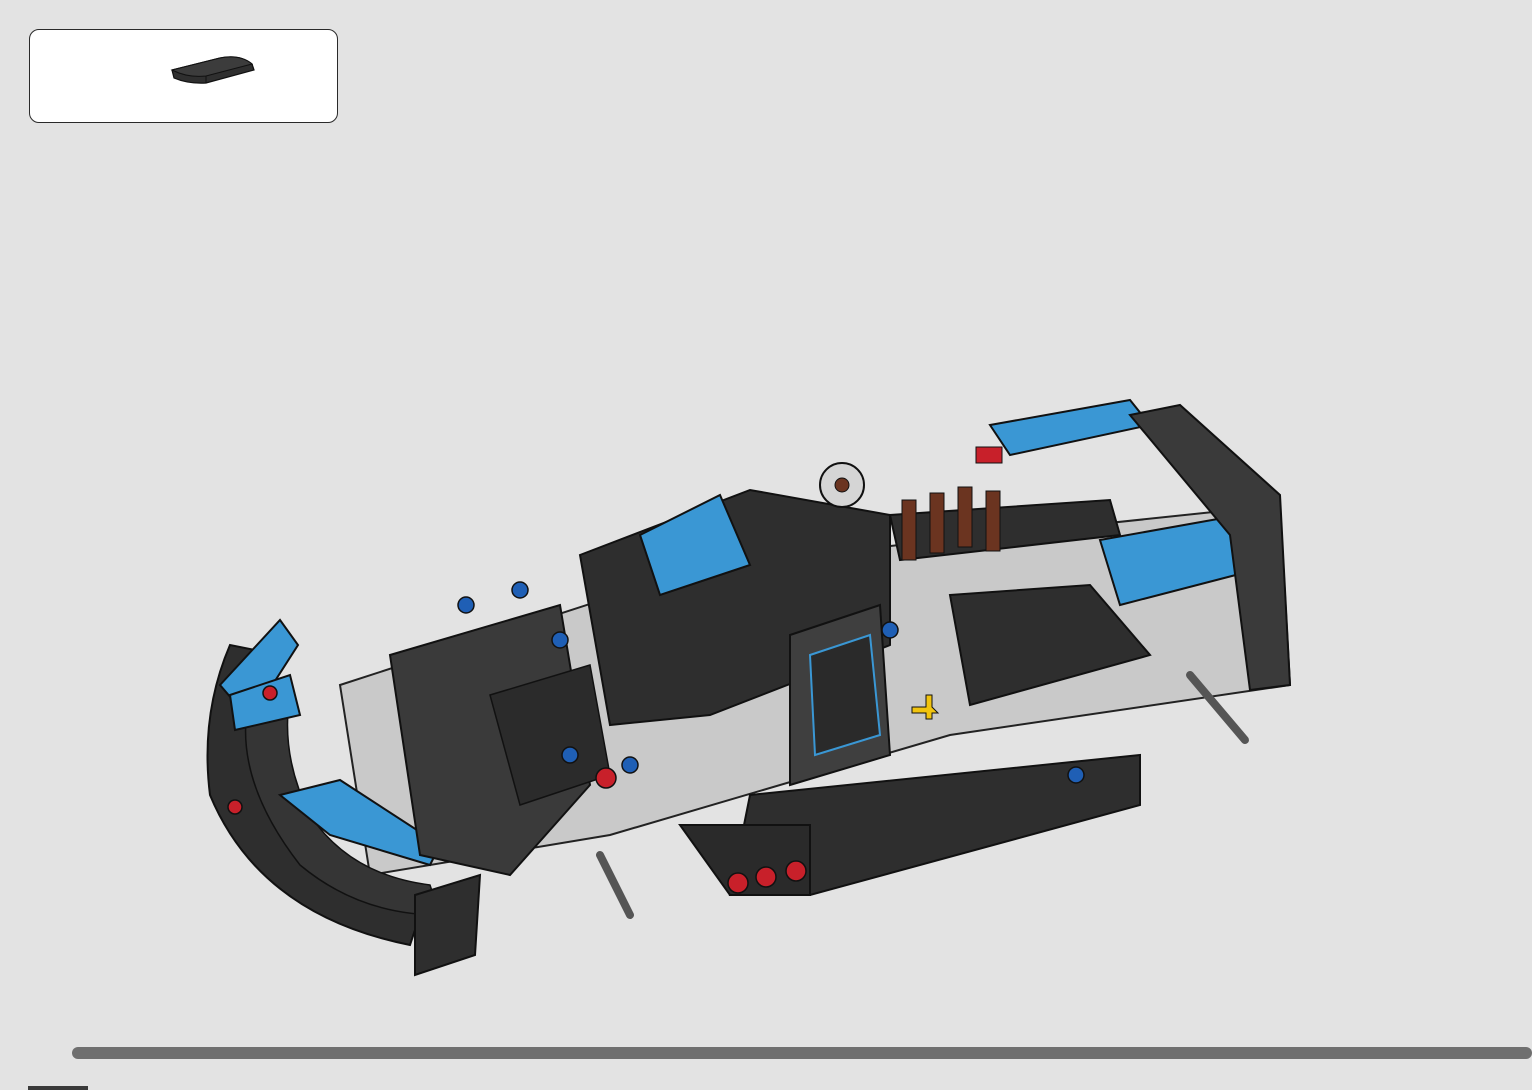 The height and width of the screenshot is (1090, 1532). What do you see at coordinates (58, 1088) in the screenshot?
I see `progress-marker` at bounding box center [58, 1088].